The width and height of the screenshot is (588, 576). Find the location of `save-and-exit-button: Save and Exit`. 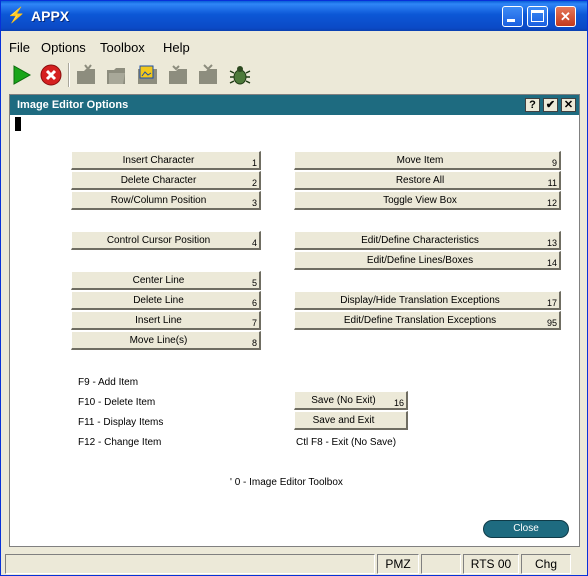

save-and-exit-button: Save and Exit is located at coordinates (351, 420).